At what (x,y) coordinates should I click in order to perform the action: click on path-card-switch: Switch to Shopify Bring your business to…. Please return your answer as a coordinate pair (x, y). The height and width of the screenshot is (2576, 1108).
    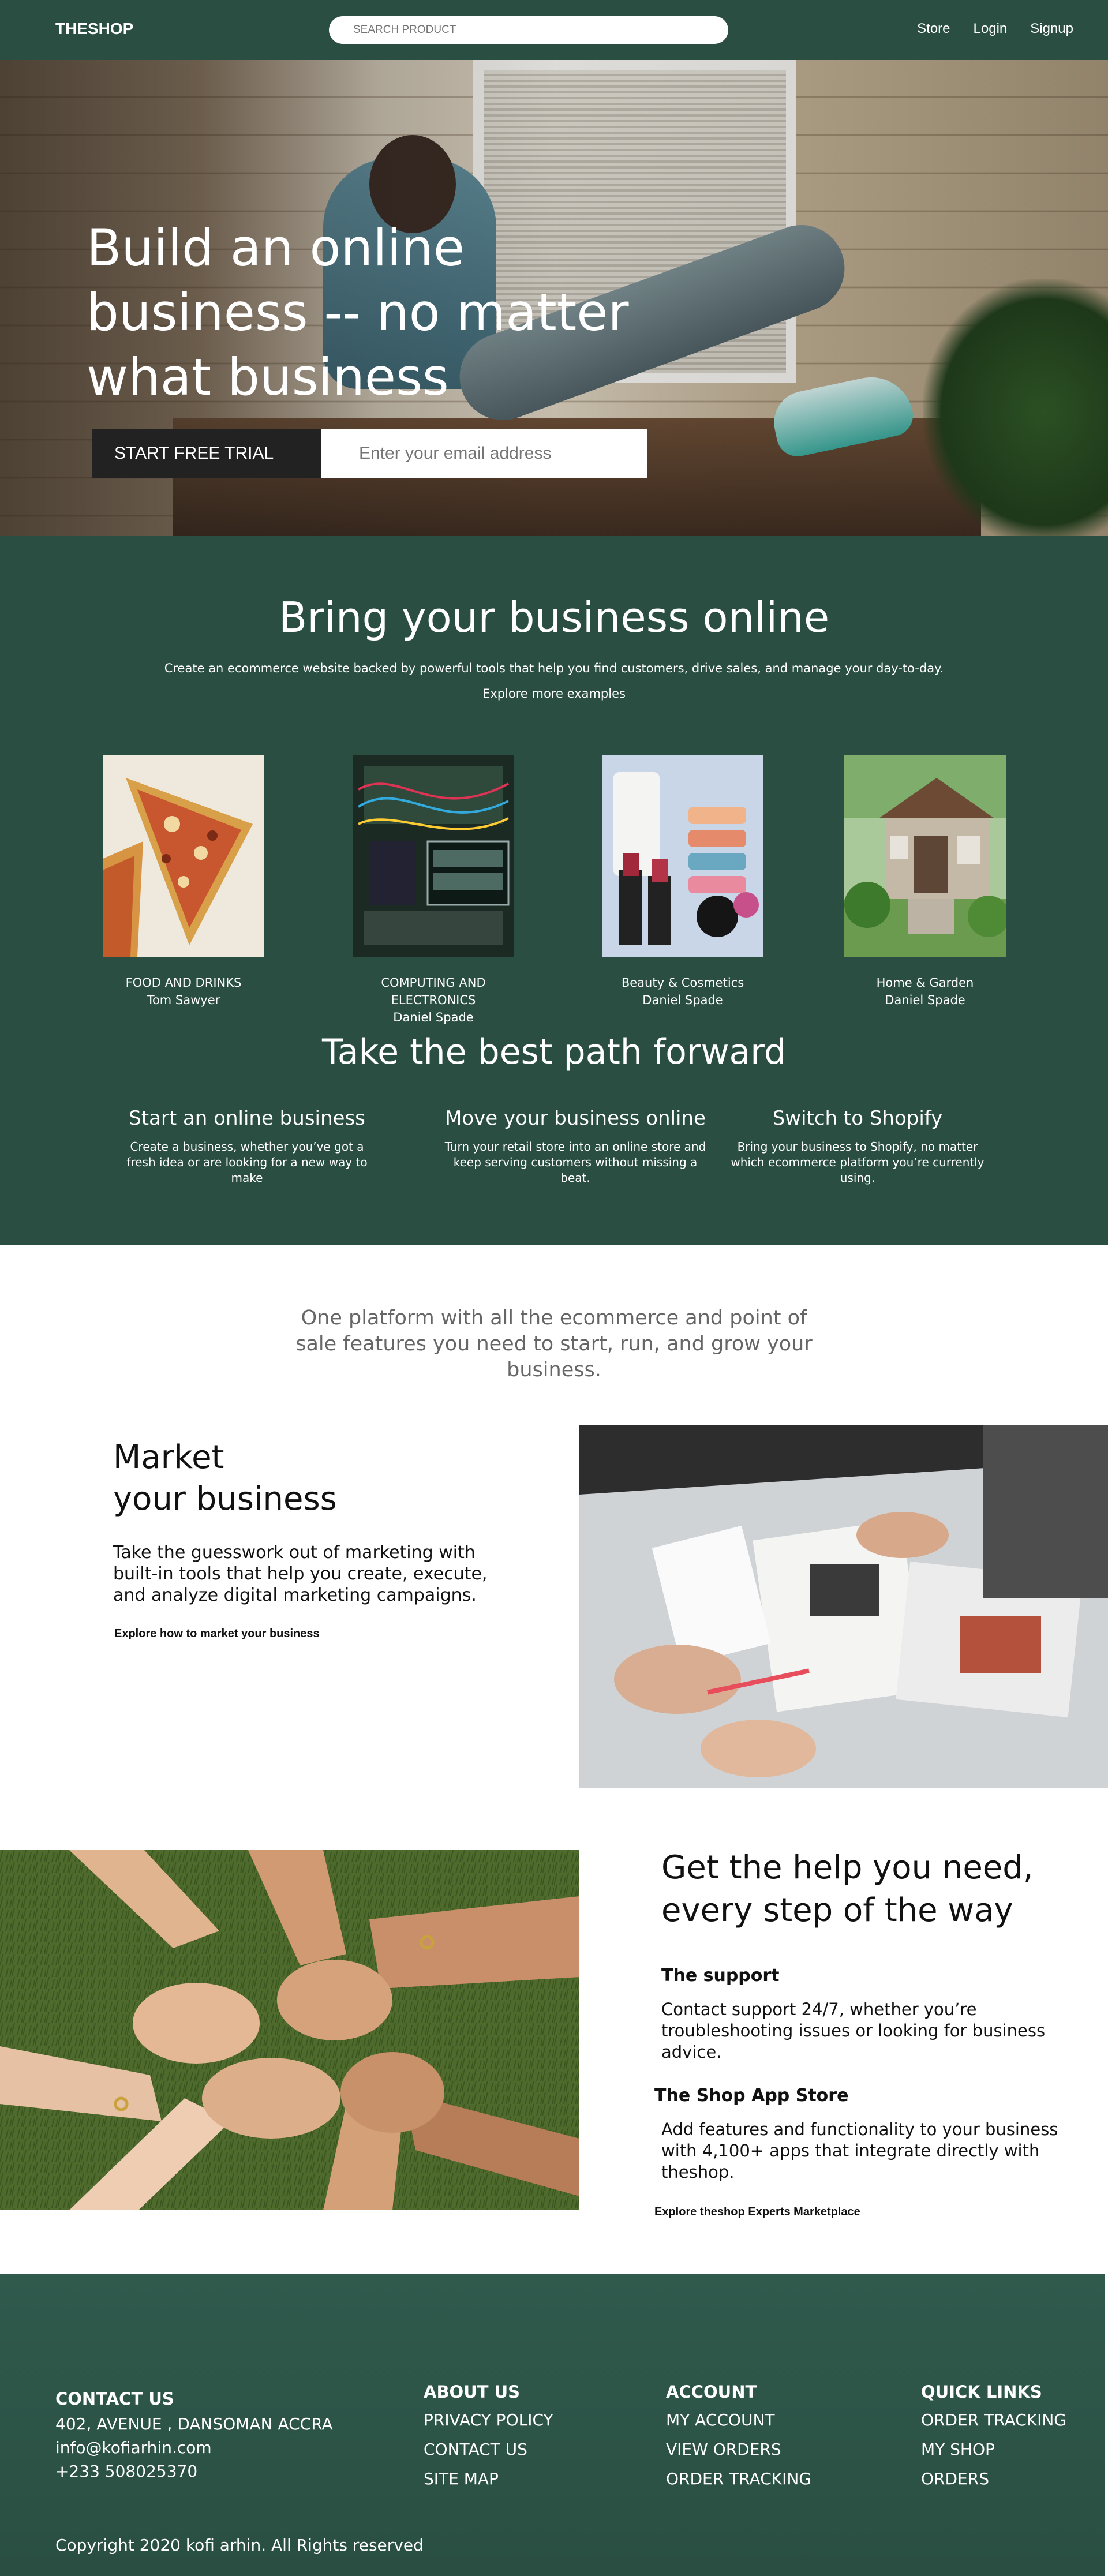
    Looking at the image, I should click on (857, 1146).